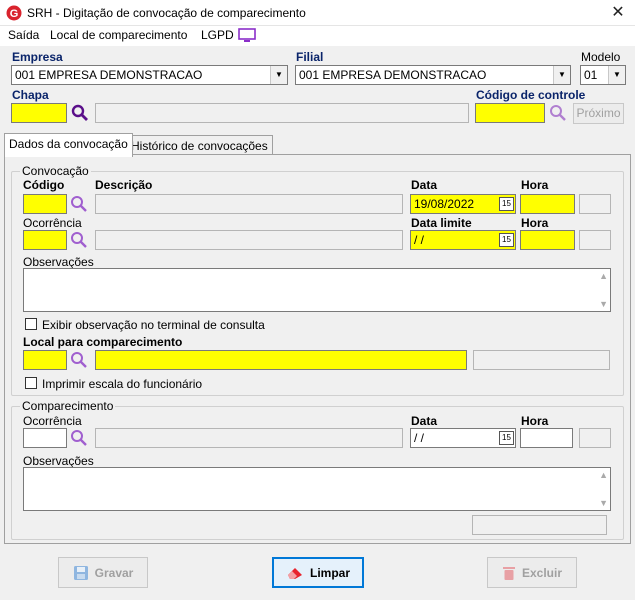 Image resolution: width=635 pixels, height=600 pixels. I want to click on gravar-button: Gravar, so click(103, 572).